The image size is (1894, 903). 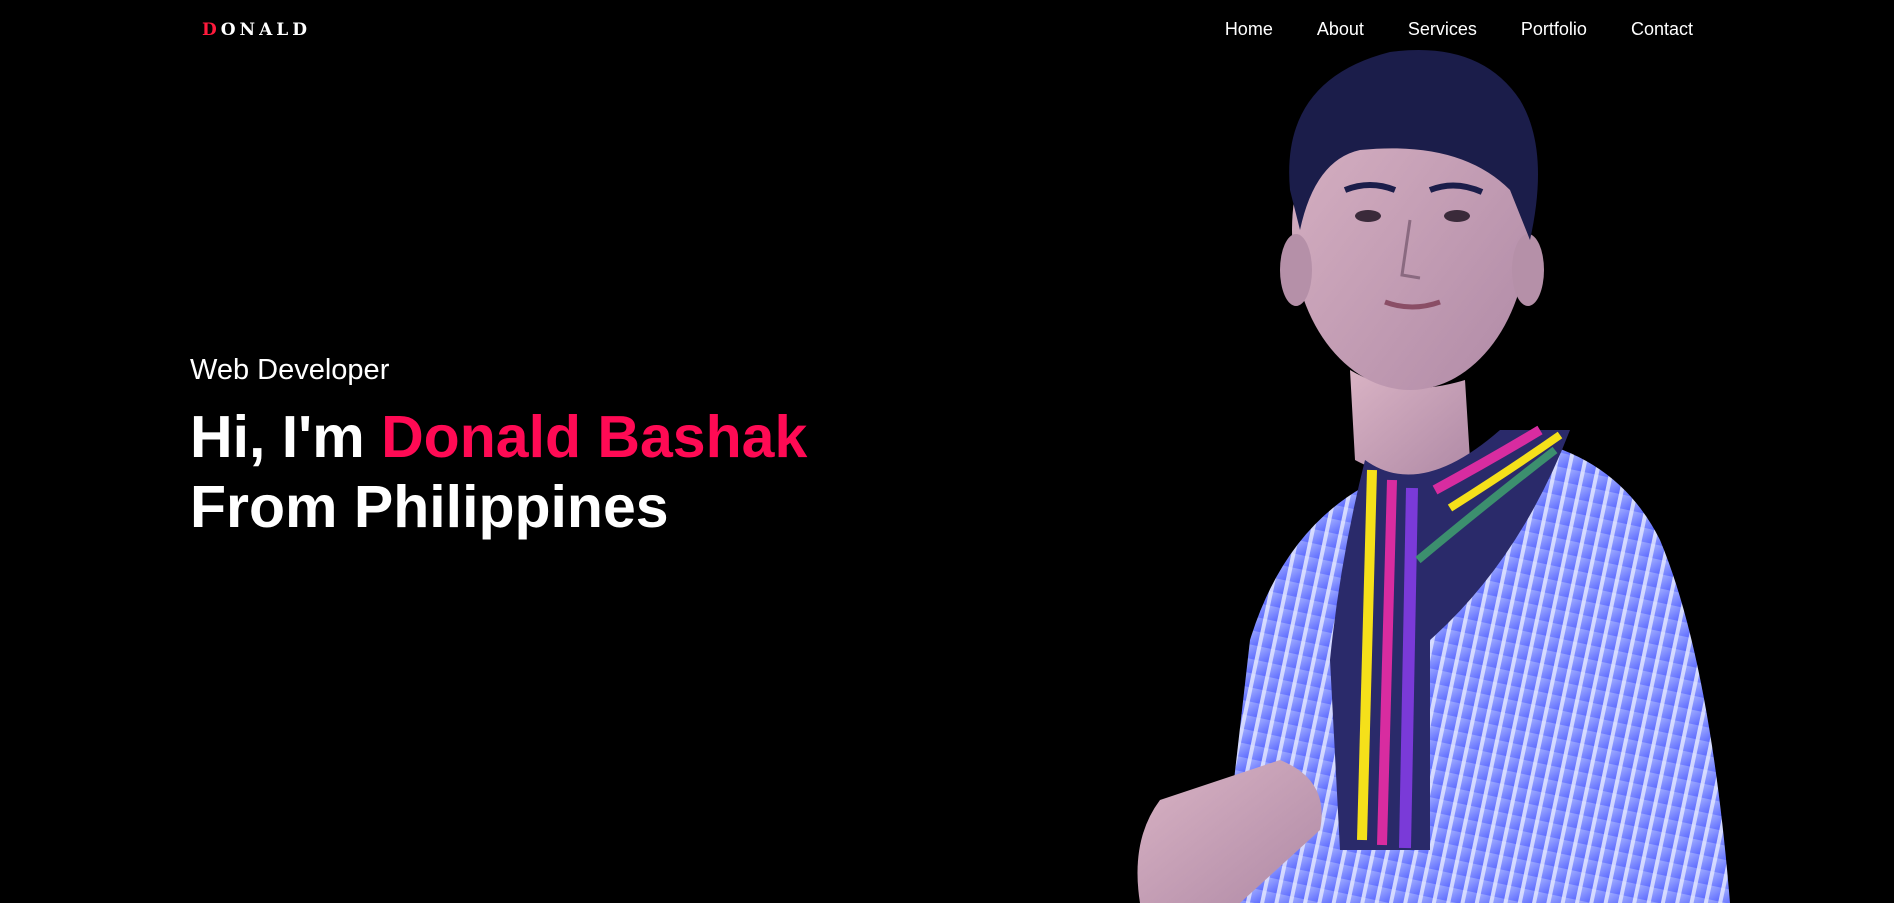 I want to click on hero-greeting: Hi, I'm, so click(x=286, y=437).